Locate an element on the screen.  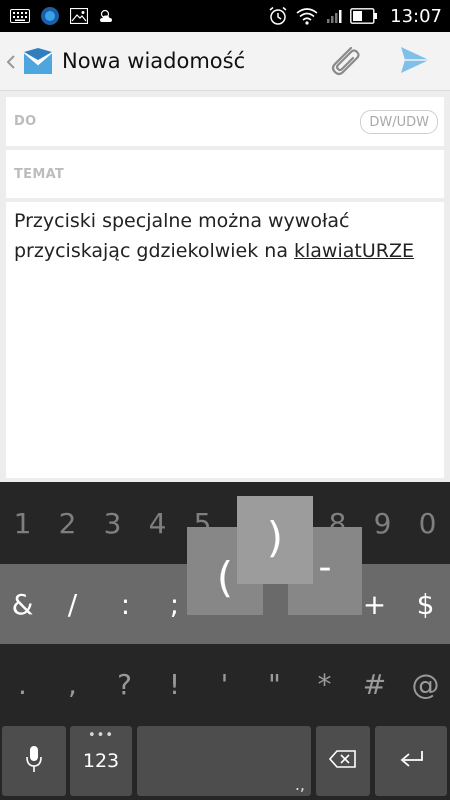
browser-icon is located at coordinates (50, 16).